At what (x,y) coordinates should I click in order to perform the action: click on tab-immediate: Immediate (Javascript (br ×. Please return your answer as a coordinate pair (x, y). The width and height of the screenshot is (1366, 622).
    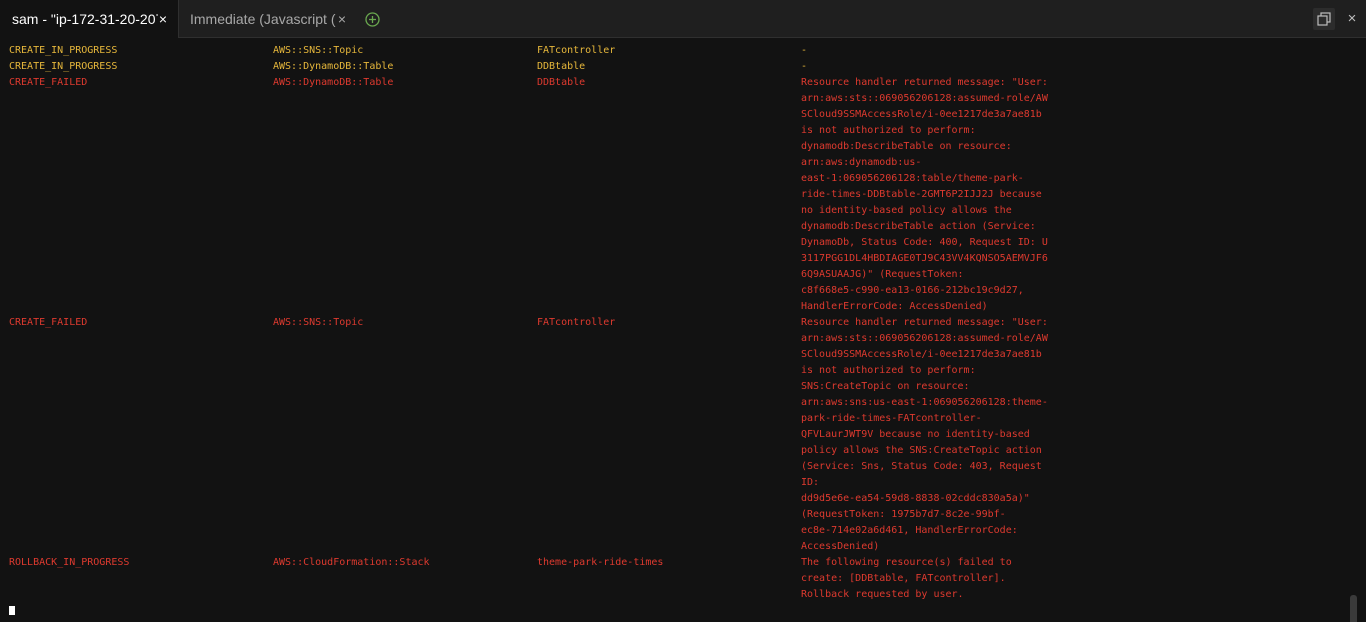
    Looking at the image, I should click on (269, 19).